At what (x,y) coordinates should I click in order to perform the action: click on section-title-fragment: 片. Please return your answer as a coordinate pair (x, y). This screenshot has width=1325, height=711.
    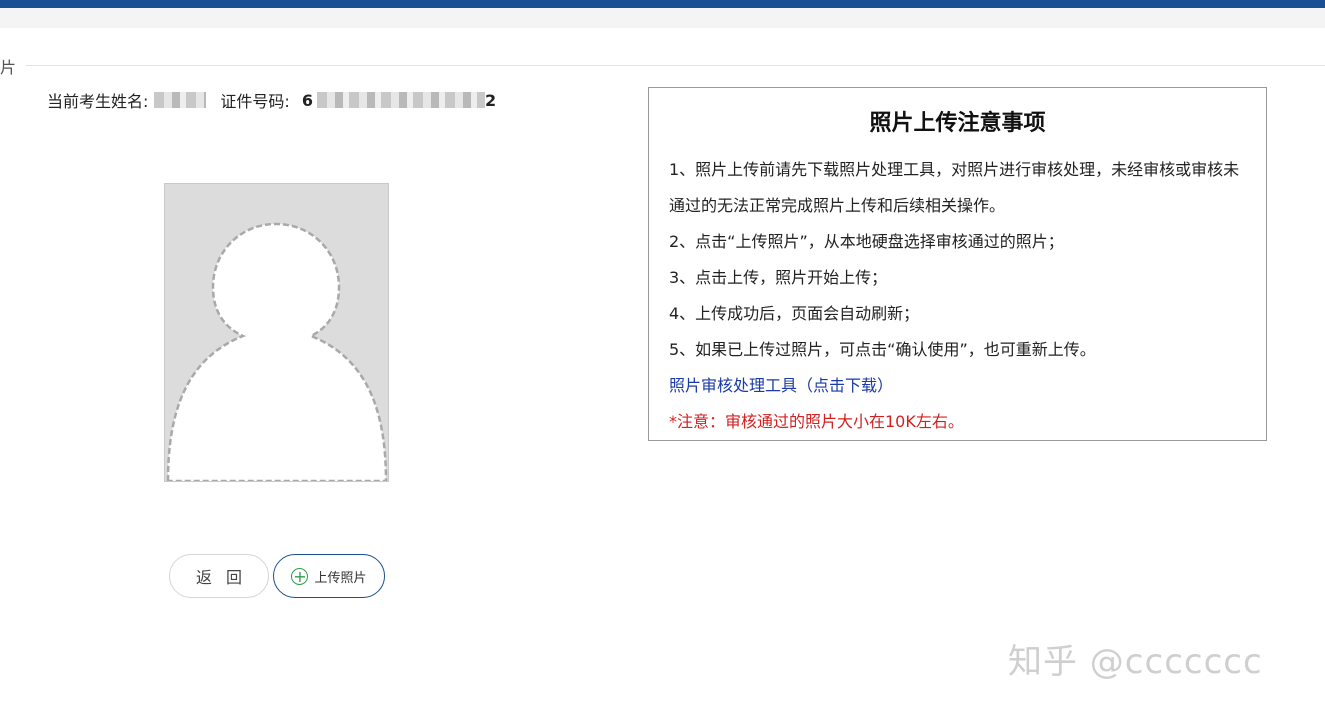
    Looking at the image, I should click on (8, 67).